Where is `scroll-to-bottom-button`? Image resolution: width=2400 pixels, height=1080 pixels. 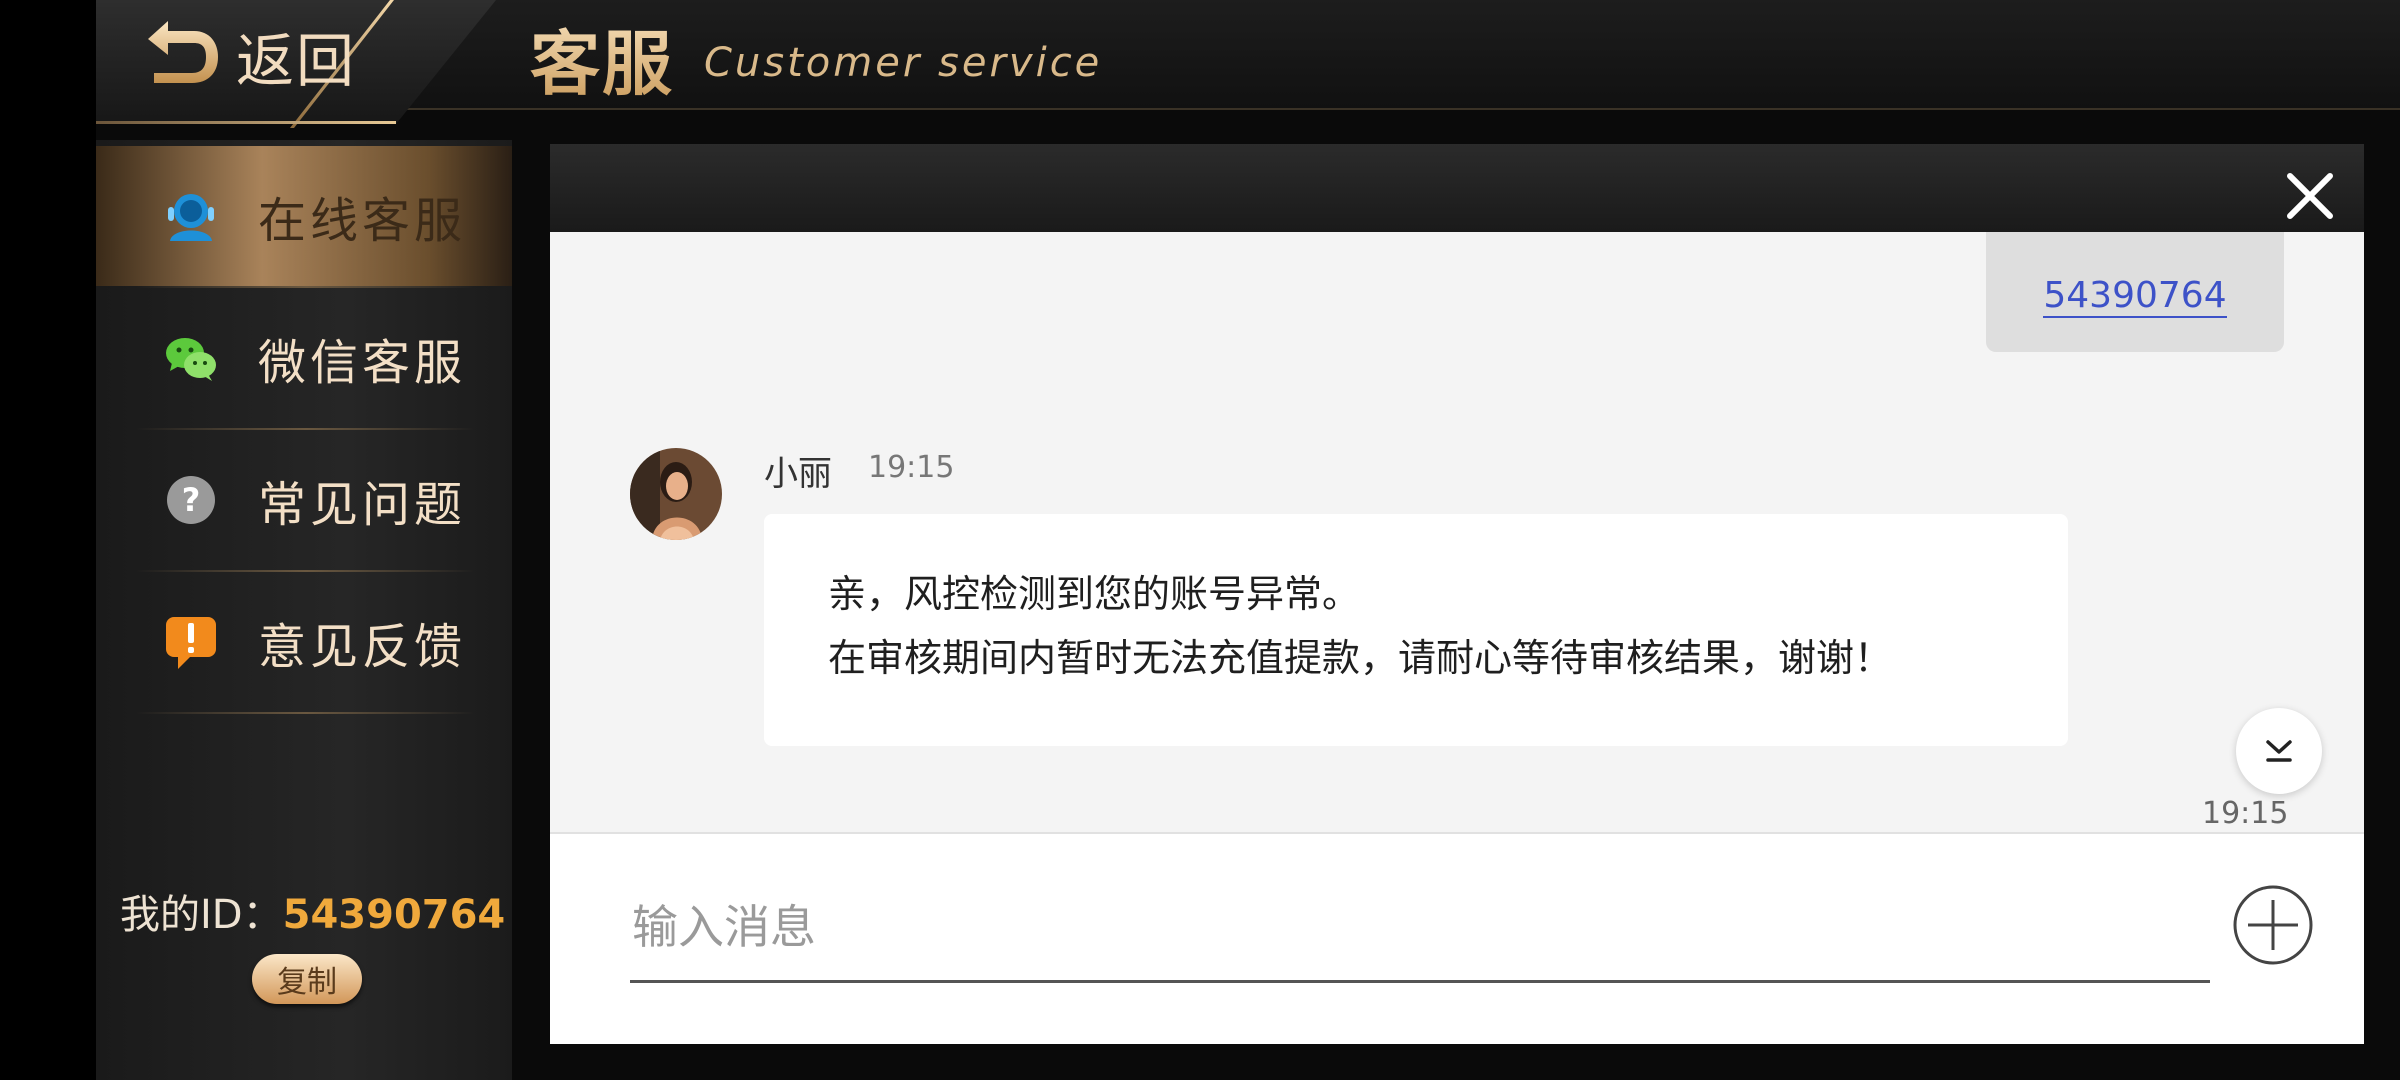
scroll-to-bottom-button is located at coordinates (2279, 751).